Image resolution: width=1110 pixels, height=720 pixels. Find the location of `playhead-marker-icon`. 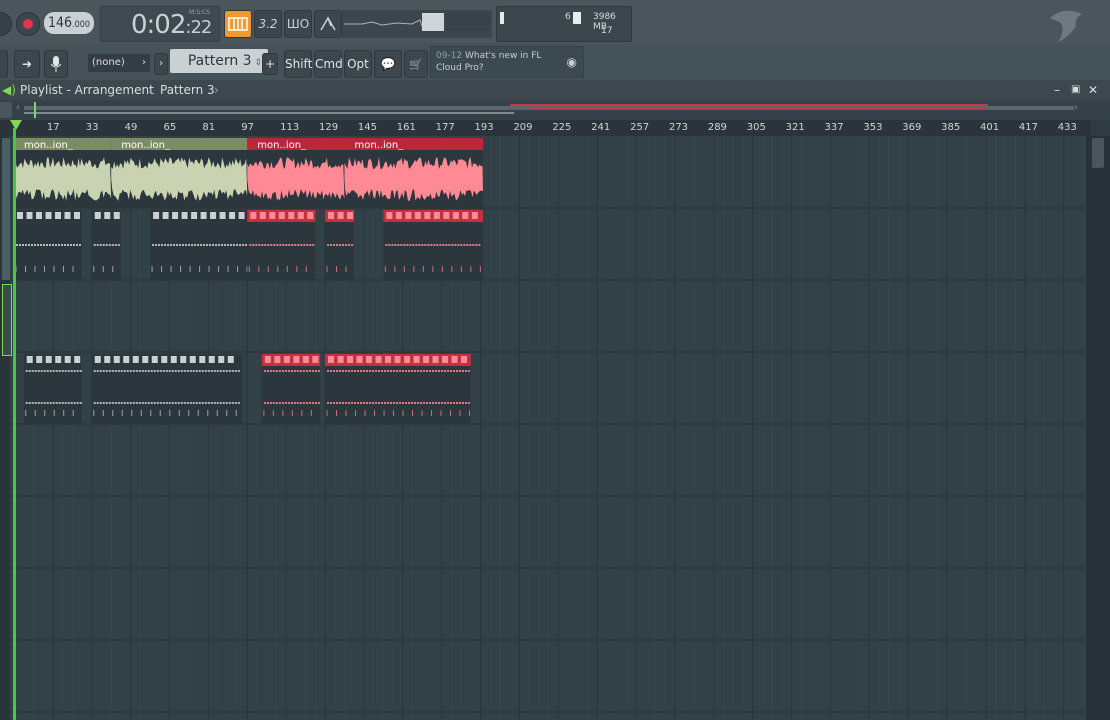

playhead-marker-icon is located at coordinates (16, 125).